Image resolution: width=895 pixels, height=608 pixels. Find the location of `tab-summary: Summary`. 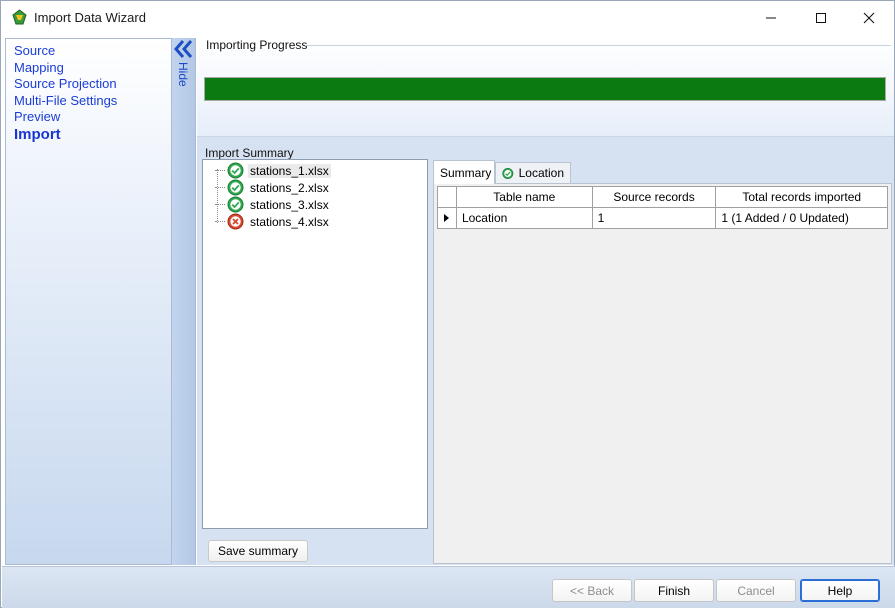

tab-summary: Summary is located at coordinates (464, 172).